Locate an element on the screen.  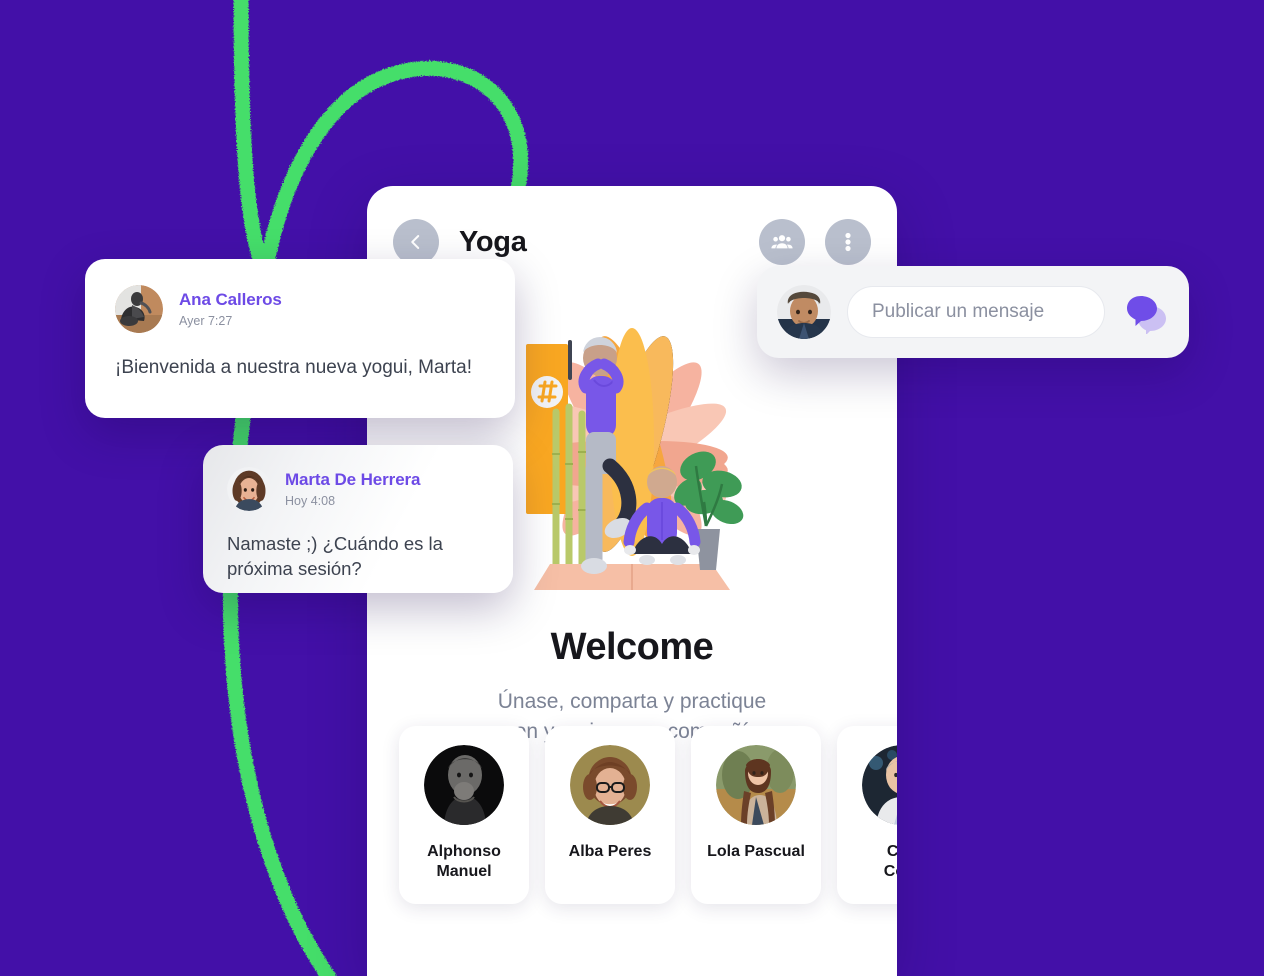
message-composer: Publicar un mensaje Publicar is located at coordinates (973, 312).